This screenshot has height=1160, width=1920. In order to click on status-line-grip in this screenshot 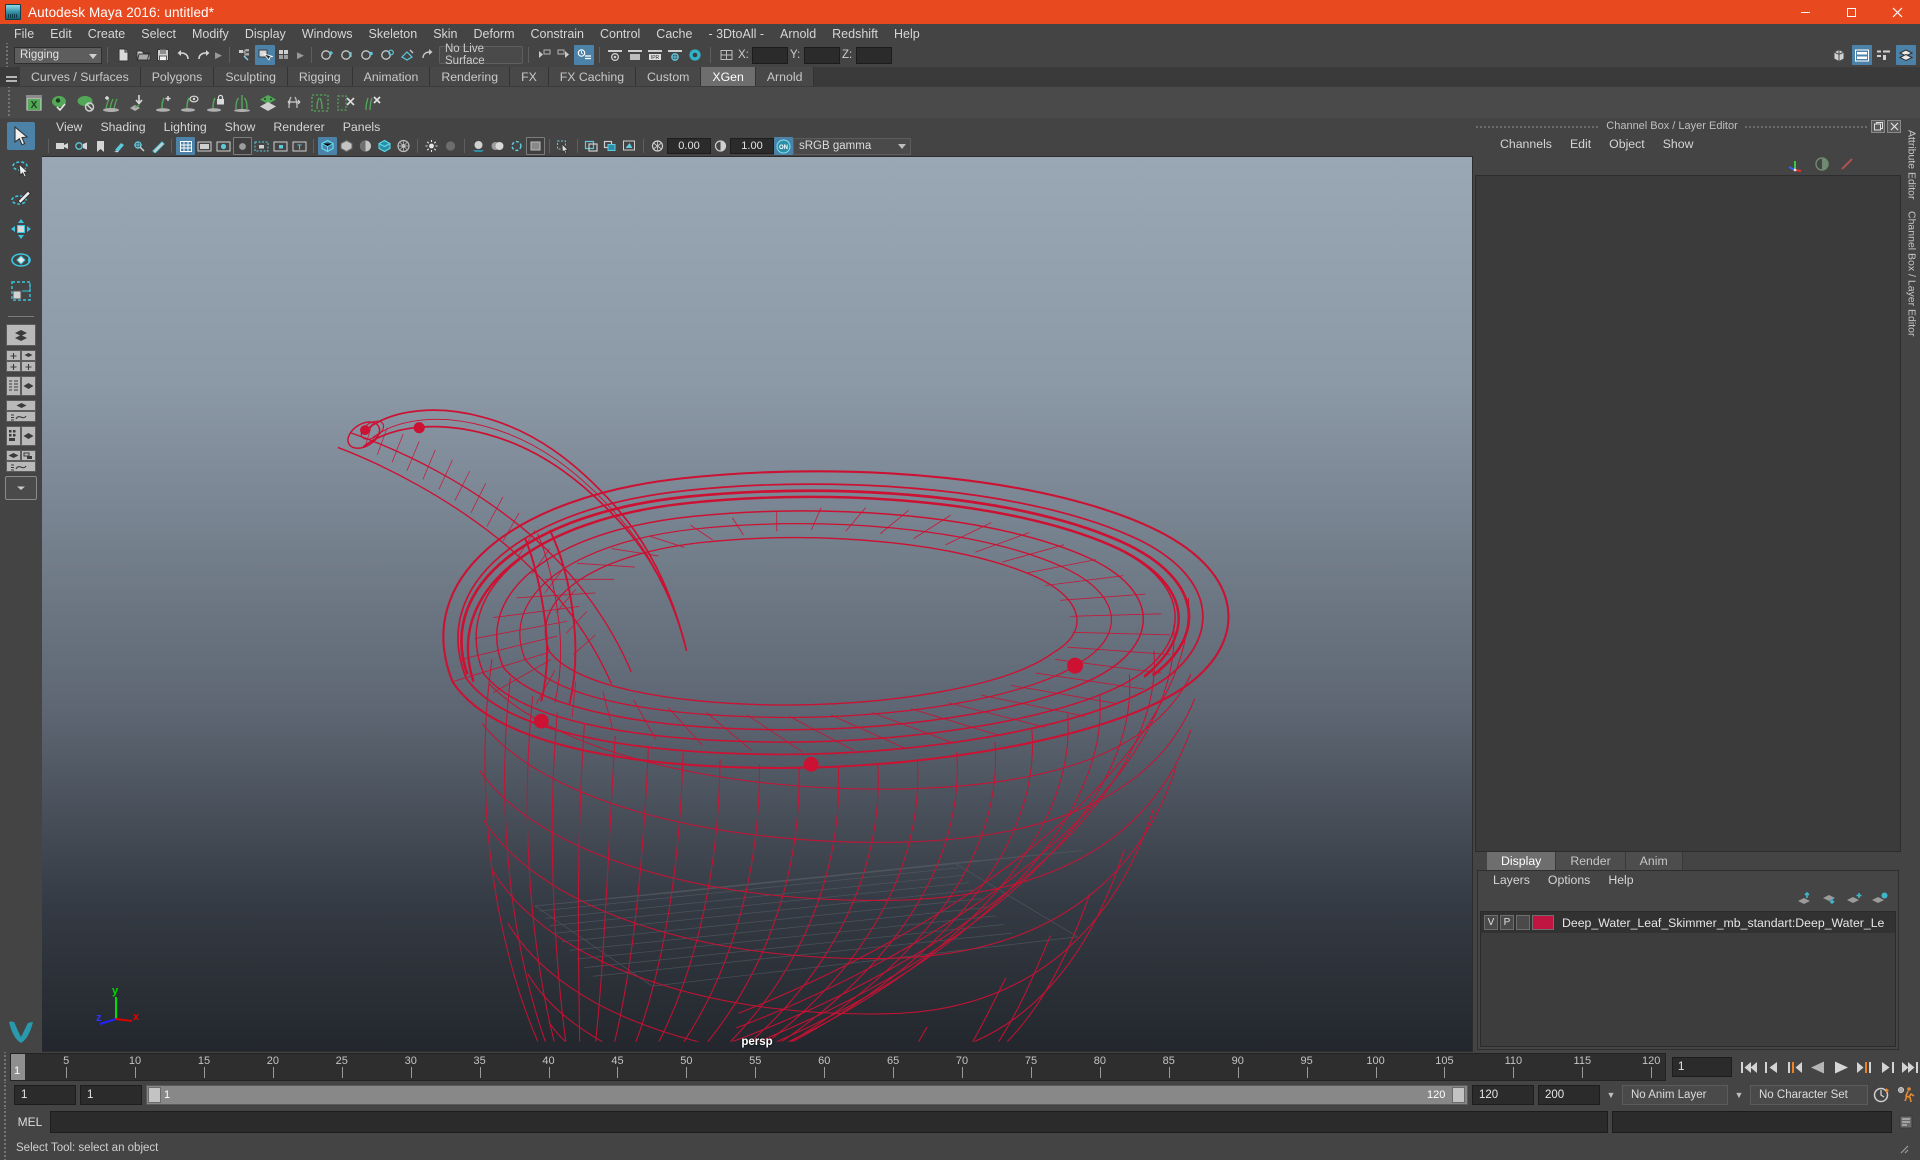, I will do `click(7, 55)`.